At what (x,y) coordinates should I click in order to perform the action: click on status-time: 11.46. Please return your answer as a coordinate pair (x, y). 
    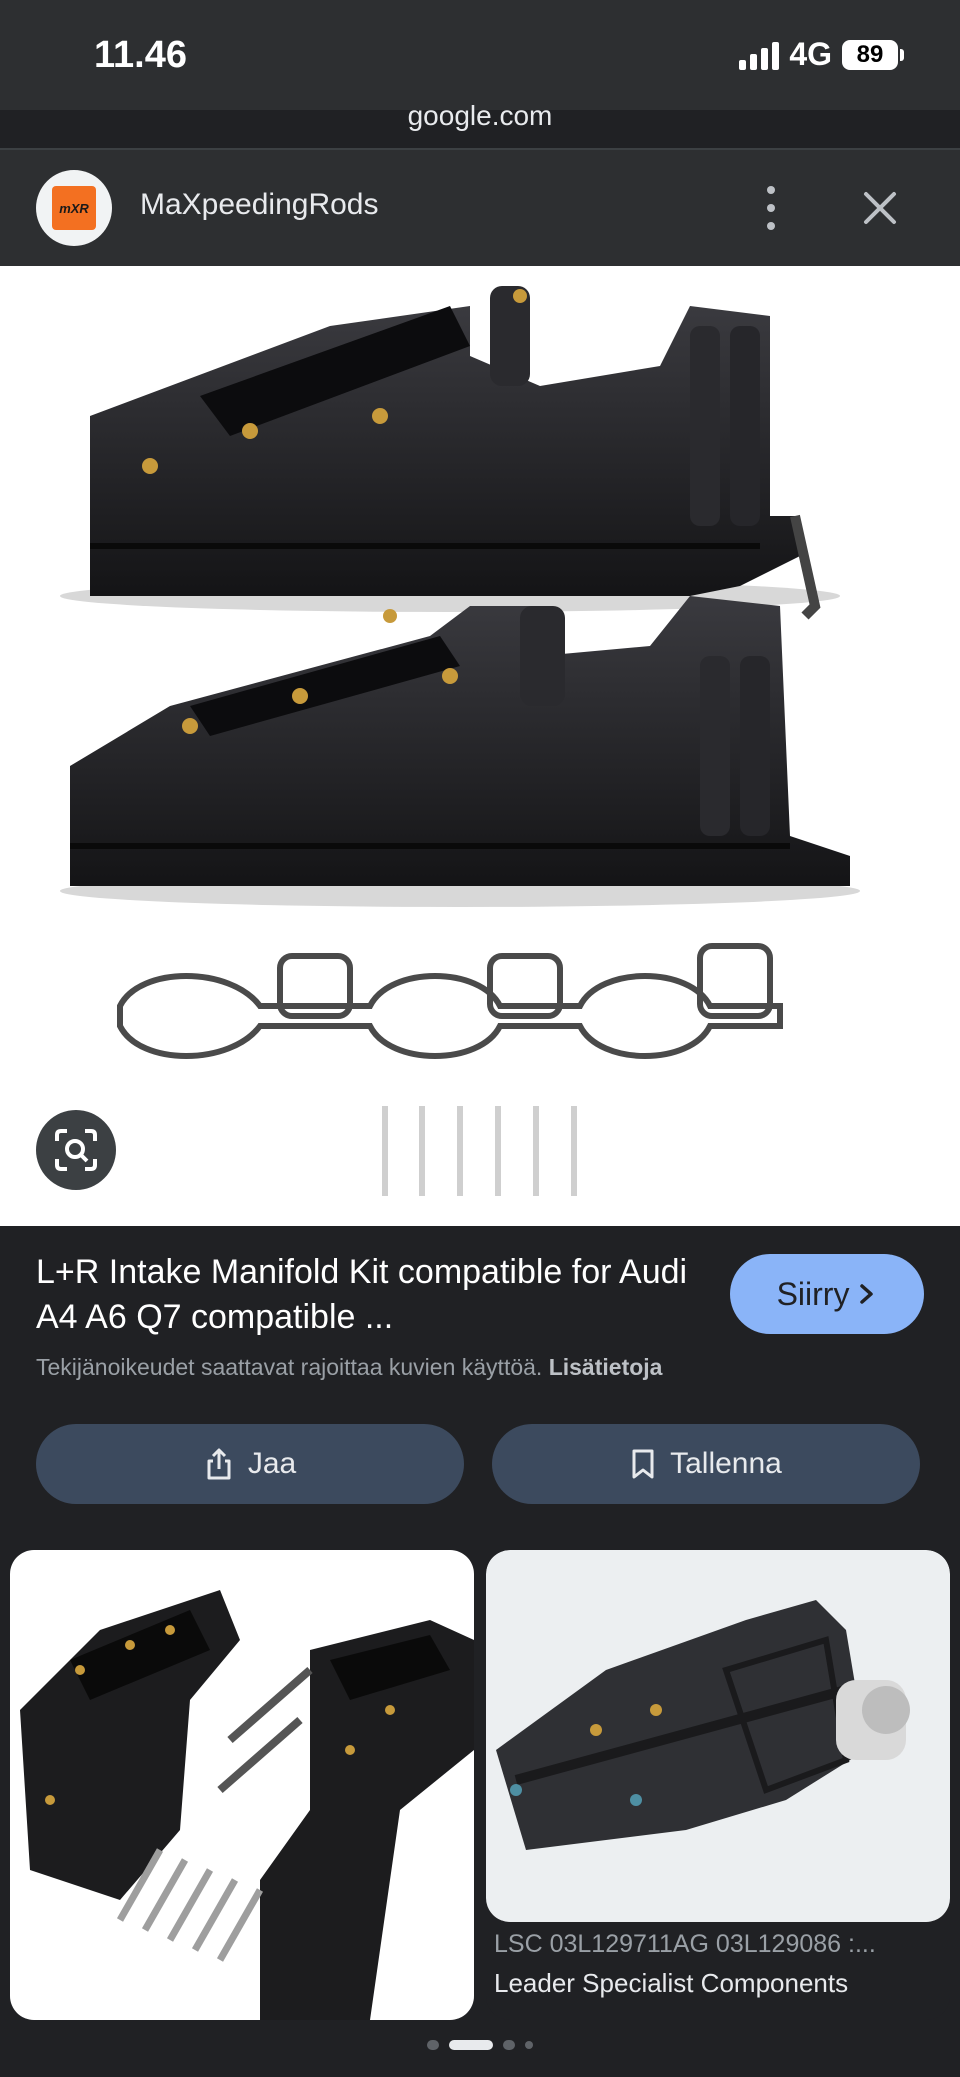
    Looking at the image, I should click on (140, 55).